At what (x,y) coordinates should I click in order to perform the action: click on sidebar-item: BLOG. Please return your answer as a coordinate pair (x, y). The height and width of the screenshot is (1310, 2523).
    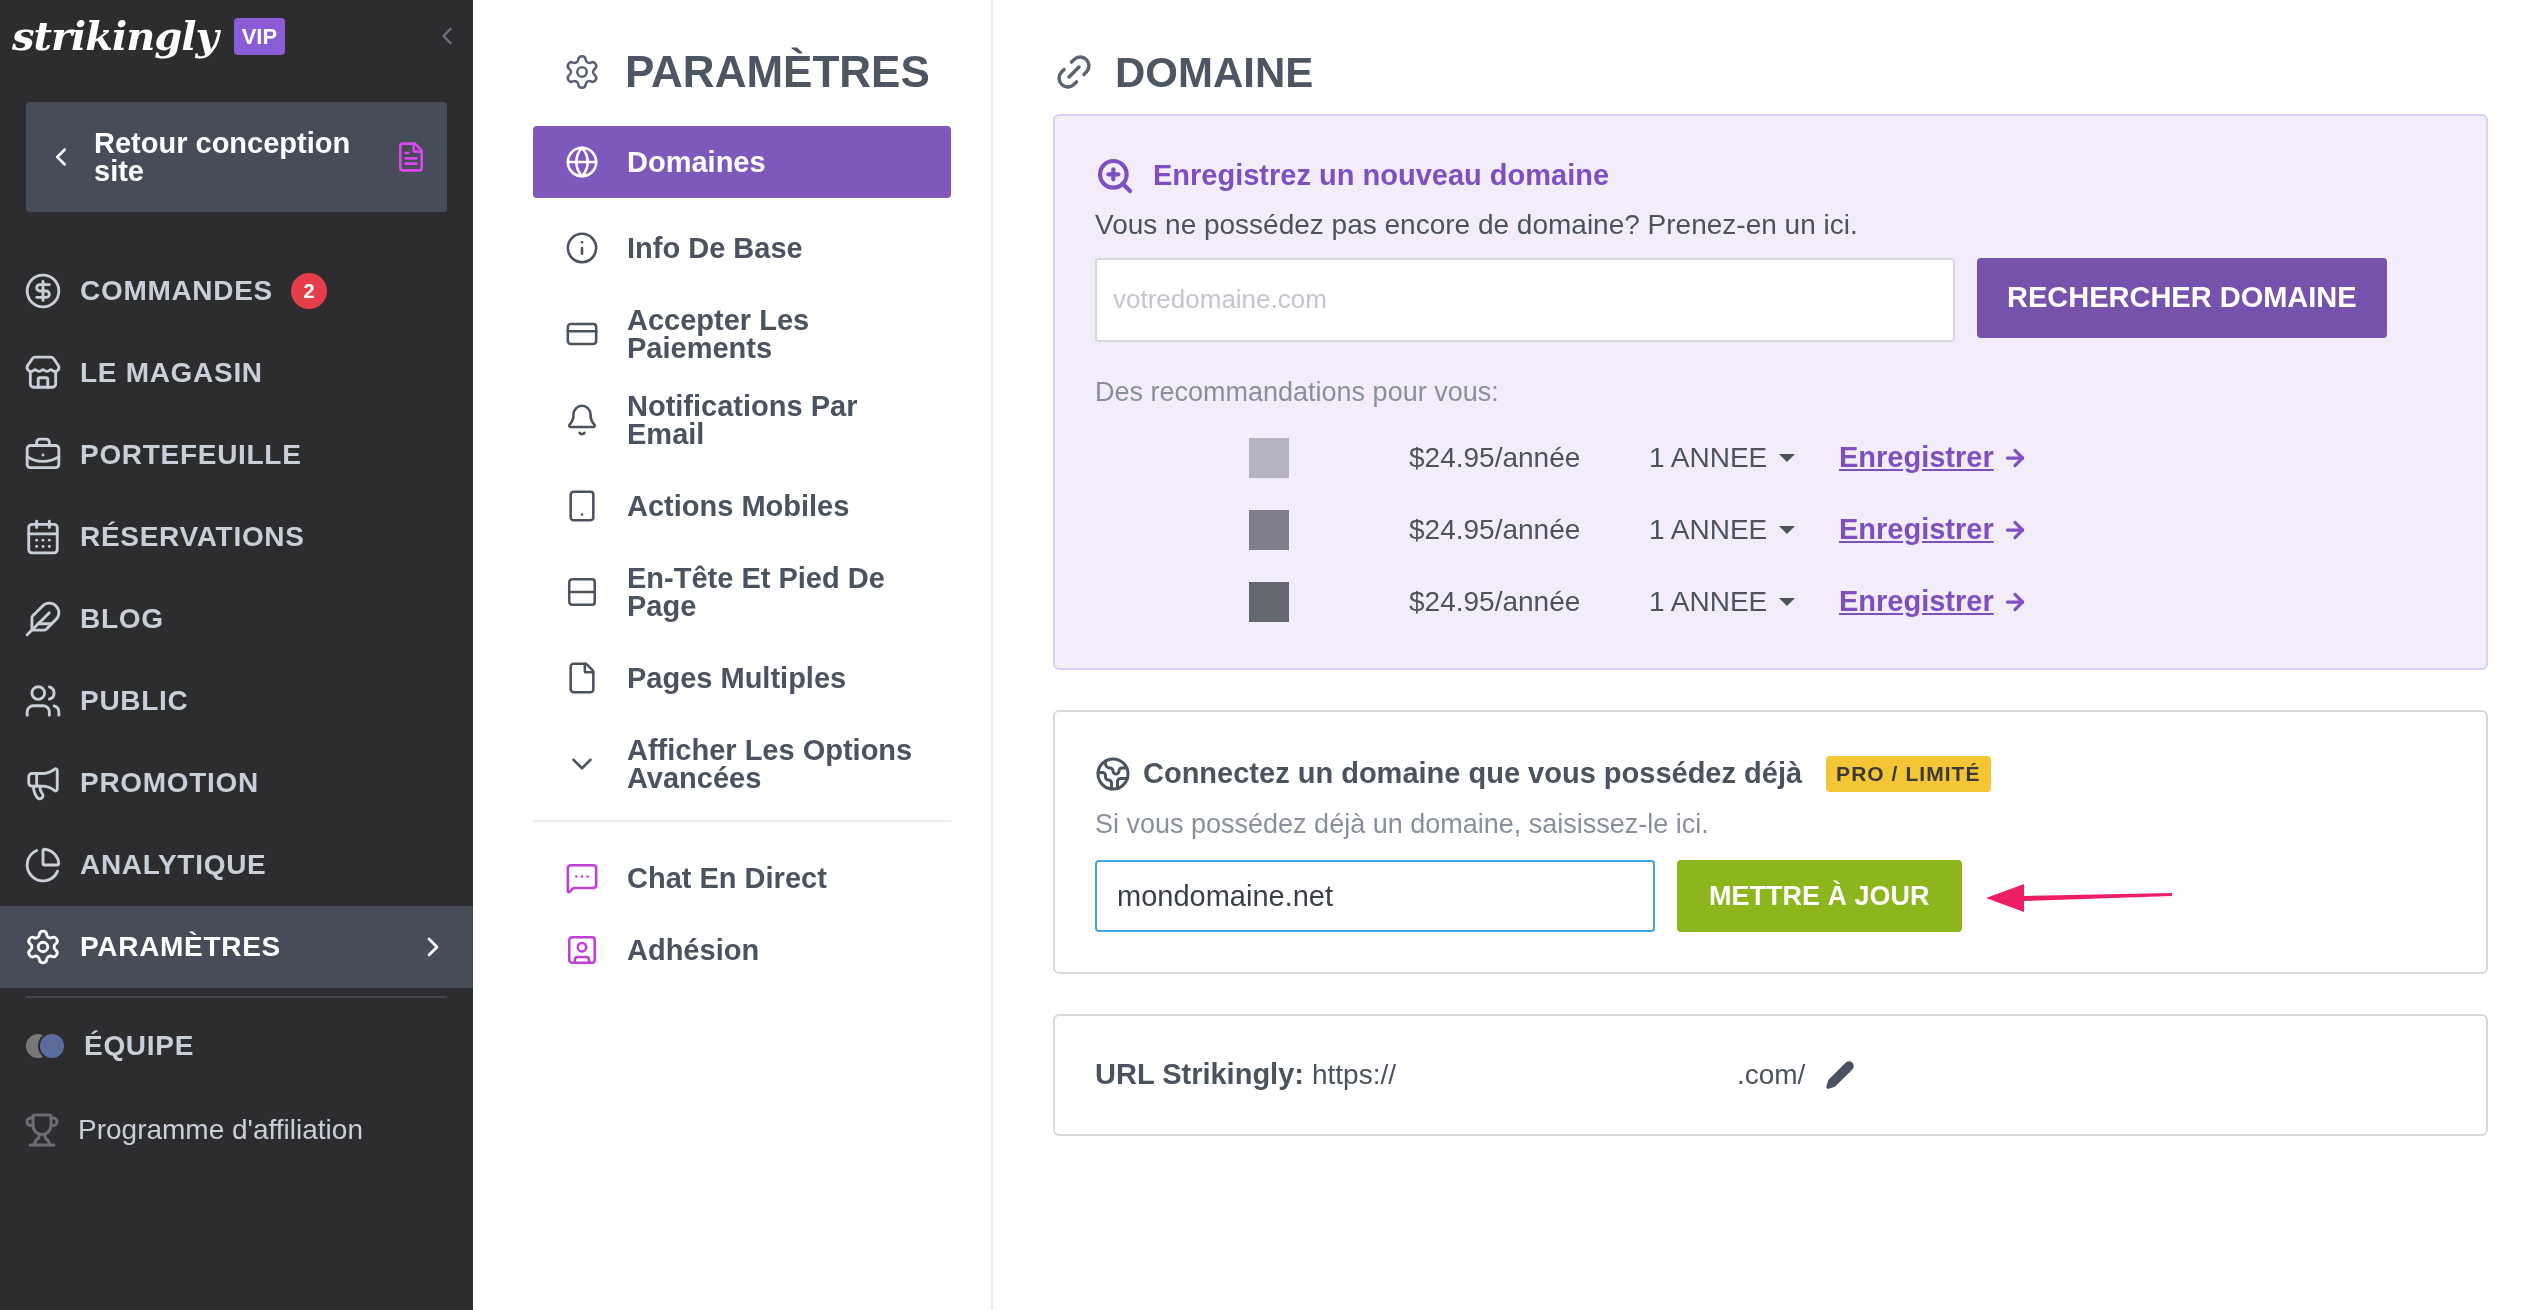
    Looking at the image, I should click on (236, 619).